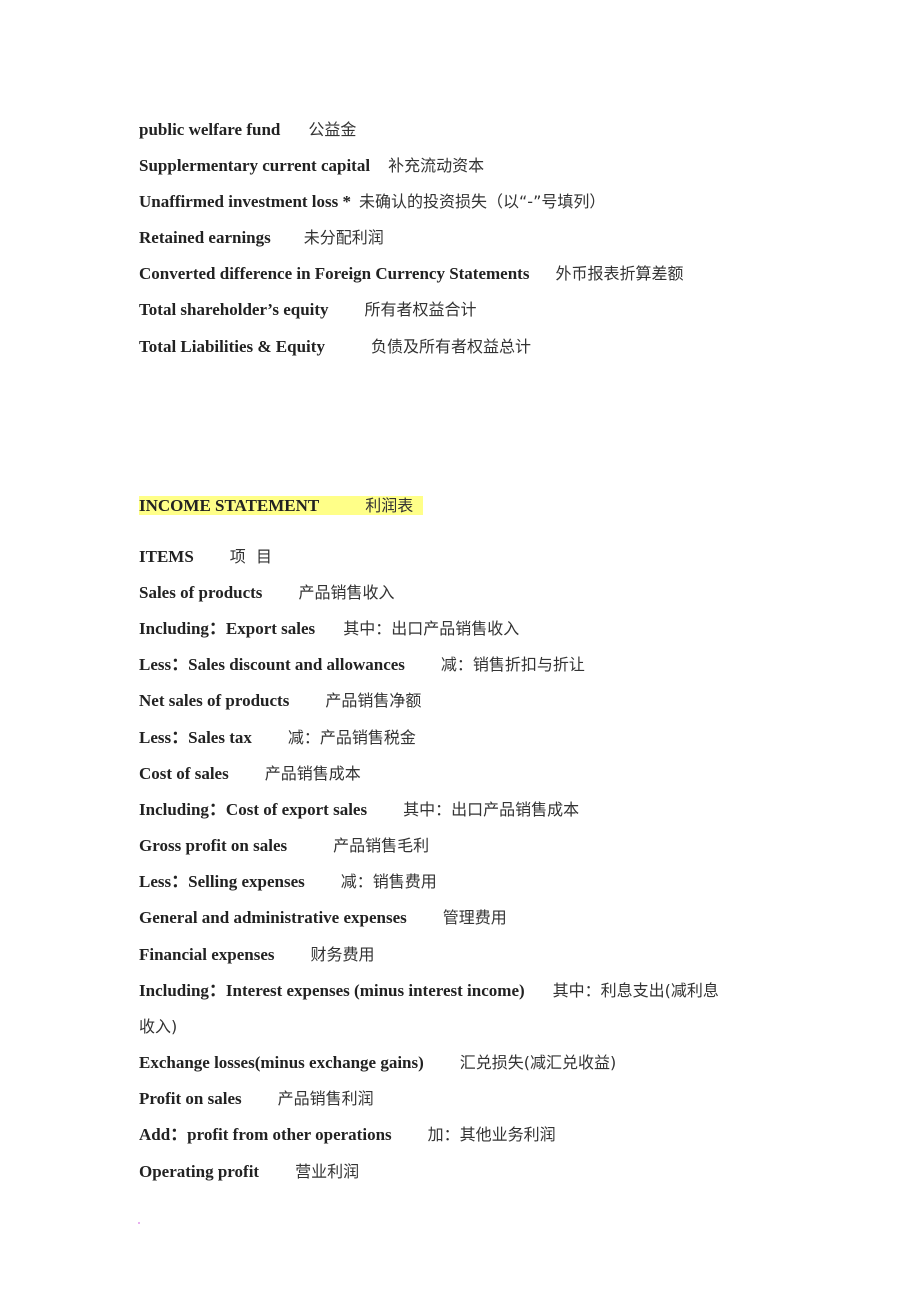 This screenshot has height=1302, width=920. What do you see at coordinates (229, 505) in the screenshot?
I see `heading-english: INCOME STATEMENT` at bounding box center [229, 505].